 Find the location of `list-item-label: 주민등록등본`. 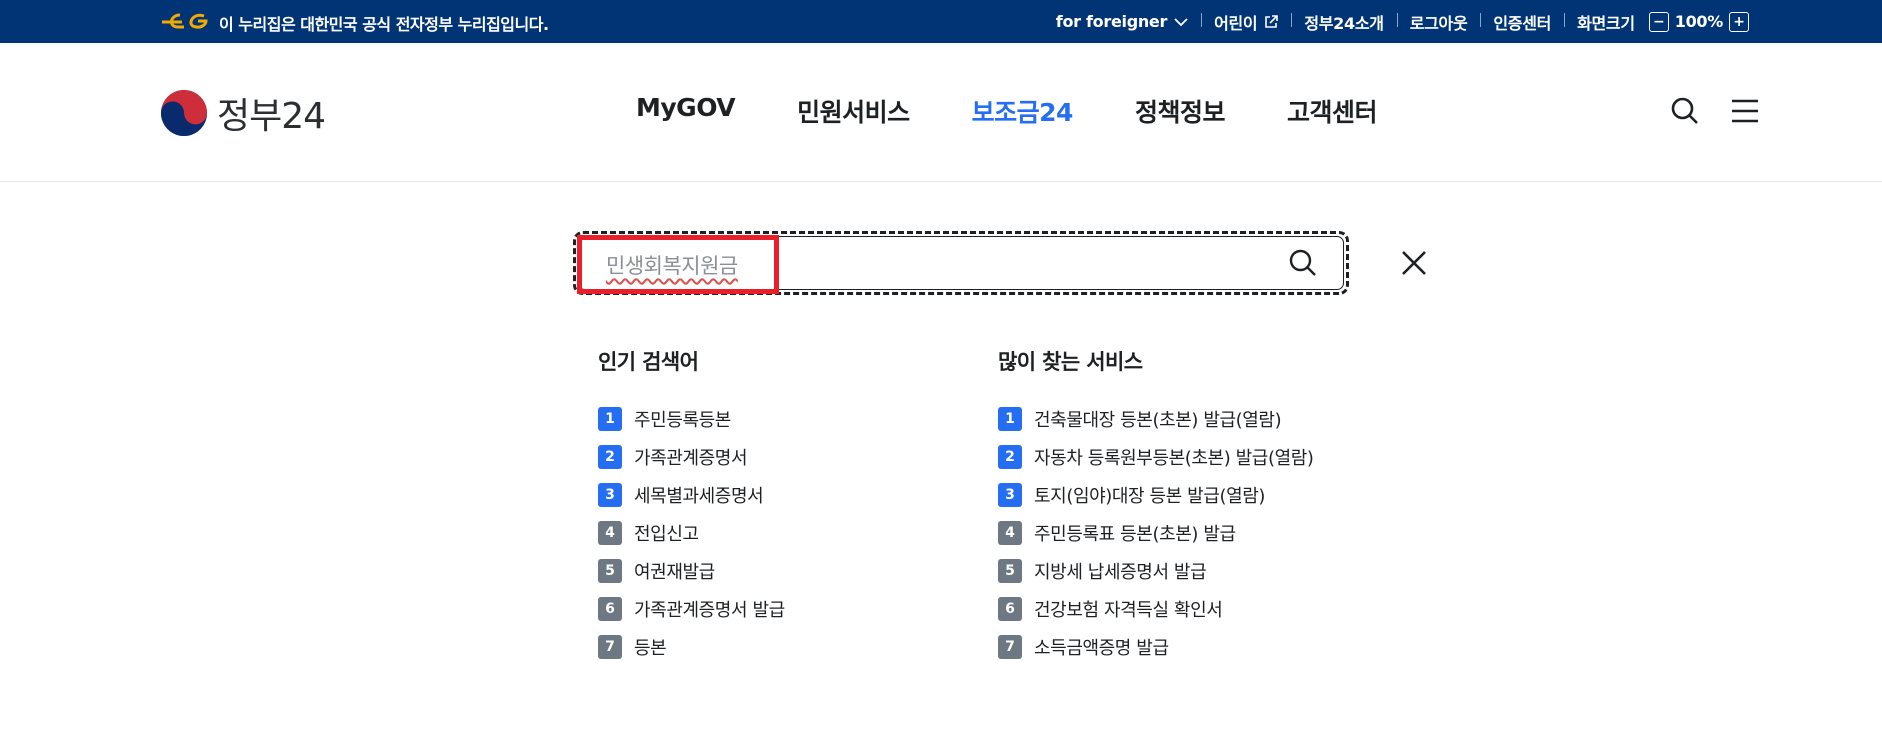

list-item-label: 주민등록등본 is located at coordinates (682, 419).